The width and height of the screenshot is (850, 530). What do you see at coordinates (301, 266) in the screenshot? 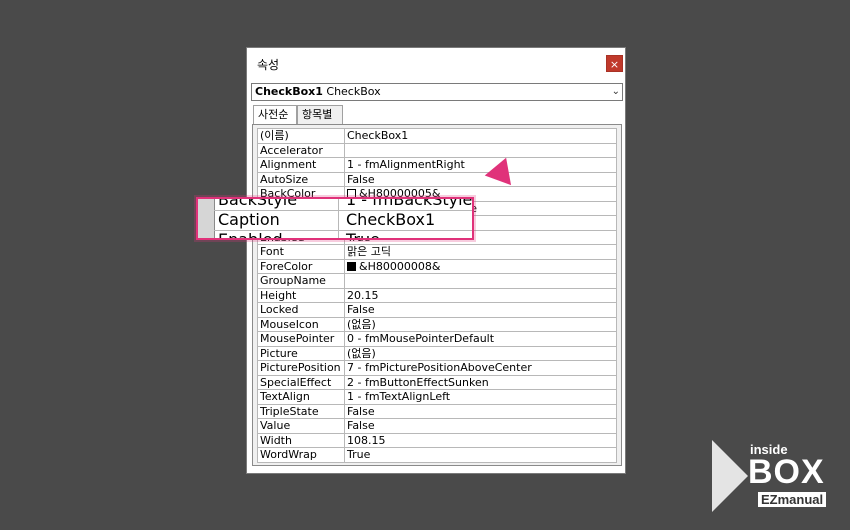
I see `property-name: ForeColor` at bounding box center [301, 266].